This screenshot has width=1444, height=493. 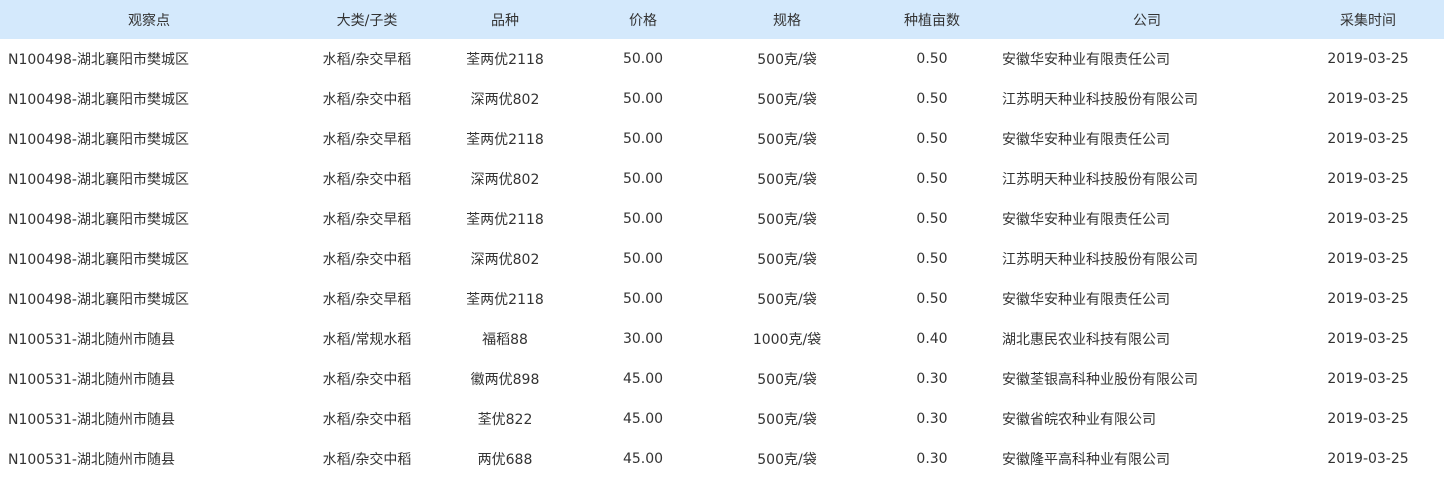 I want to click on cell-variety: 荃优822, so click(x=505, y=420).